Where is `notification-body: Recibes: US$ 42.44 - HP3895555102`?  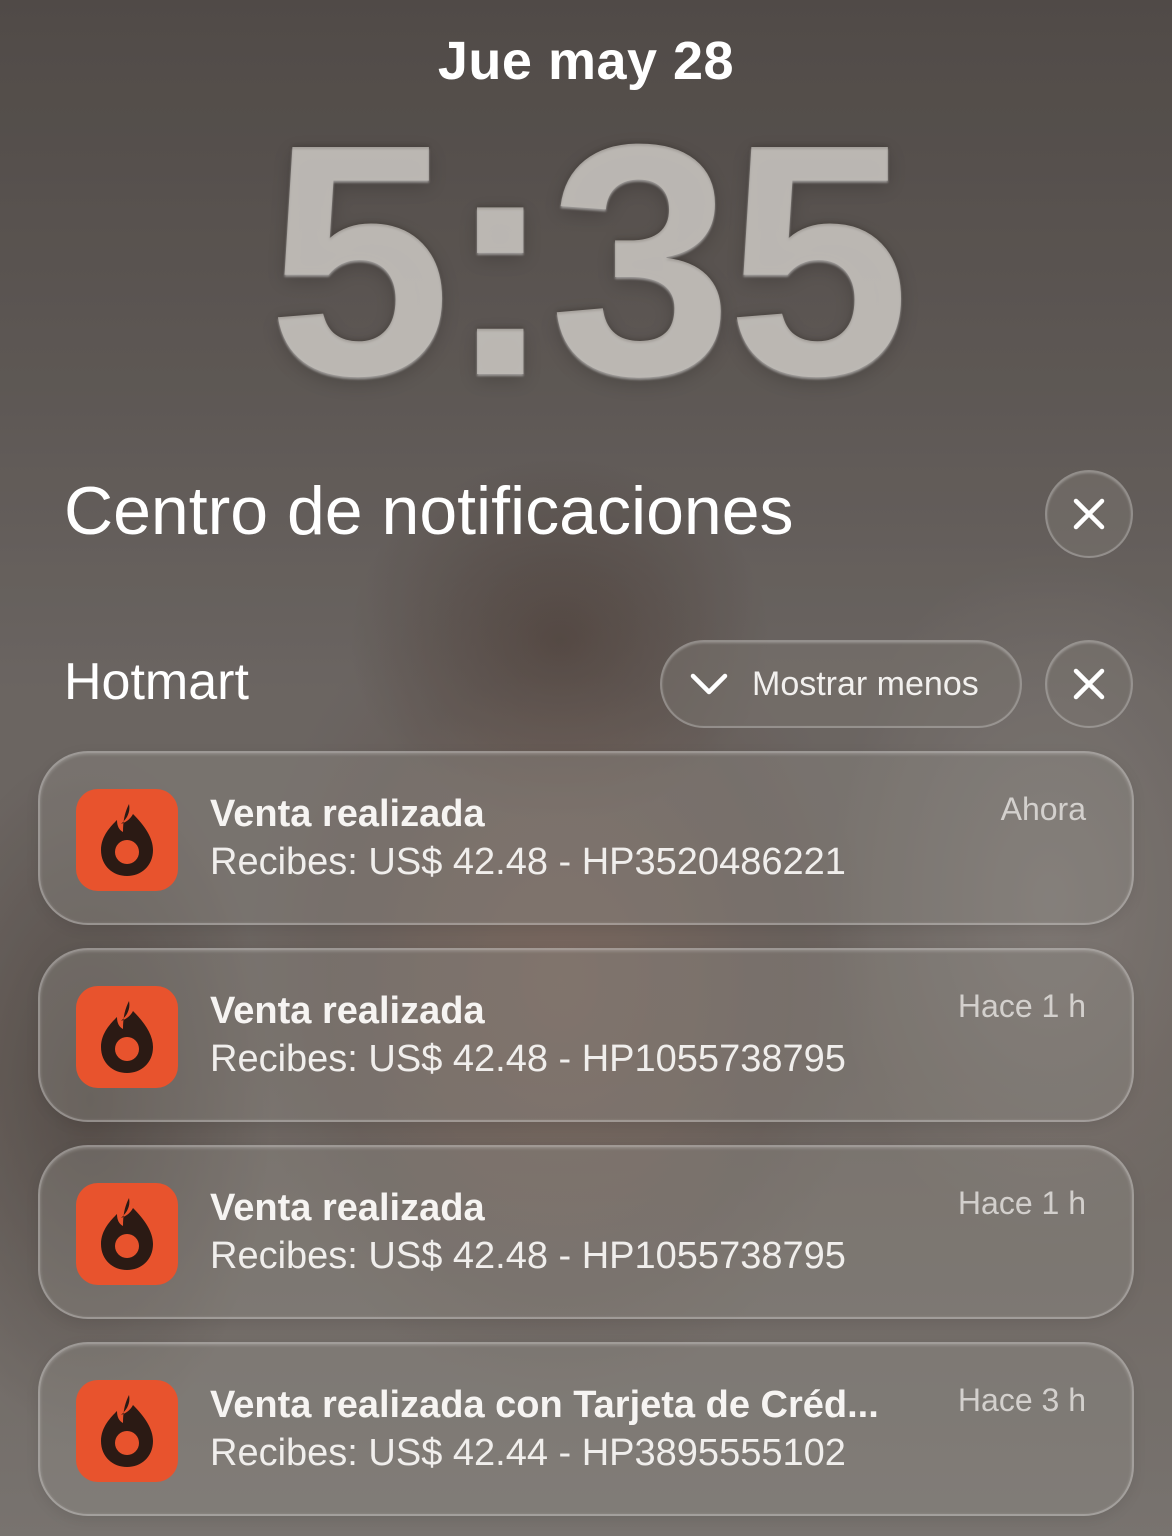
notification-body: Recibes: US$ 42.44 - HP3895555102 is located at coordinates (528, 1453).